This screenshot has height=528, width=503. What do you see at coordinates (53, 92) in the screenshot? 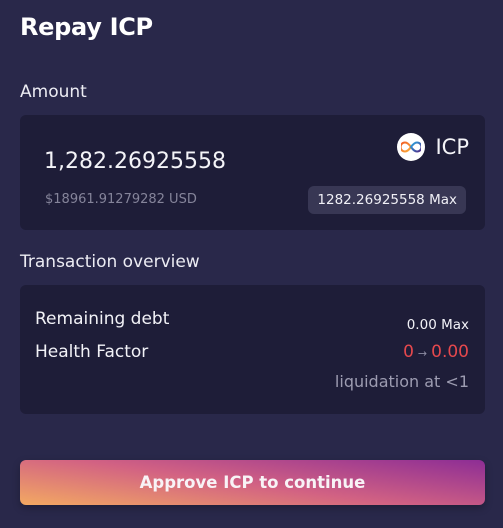
I see `amount-label: Amount` at bounding box center [53, 92].